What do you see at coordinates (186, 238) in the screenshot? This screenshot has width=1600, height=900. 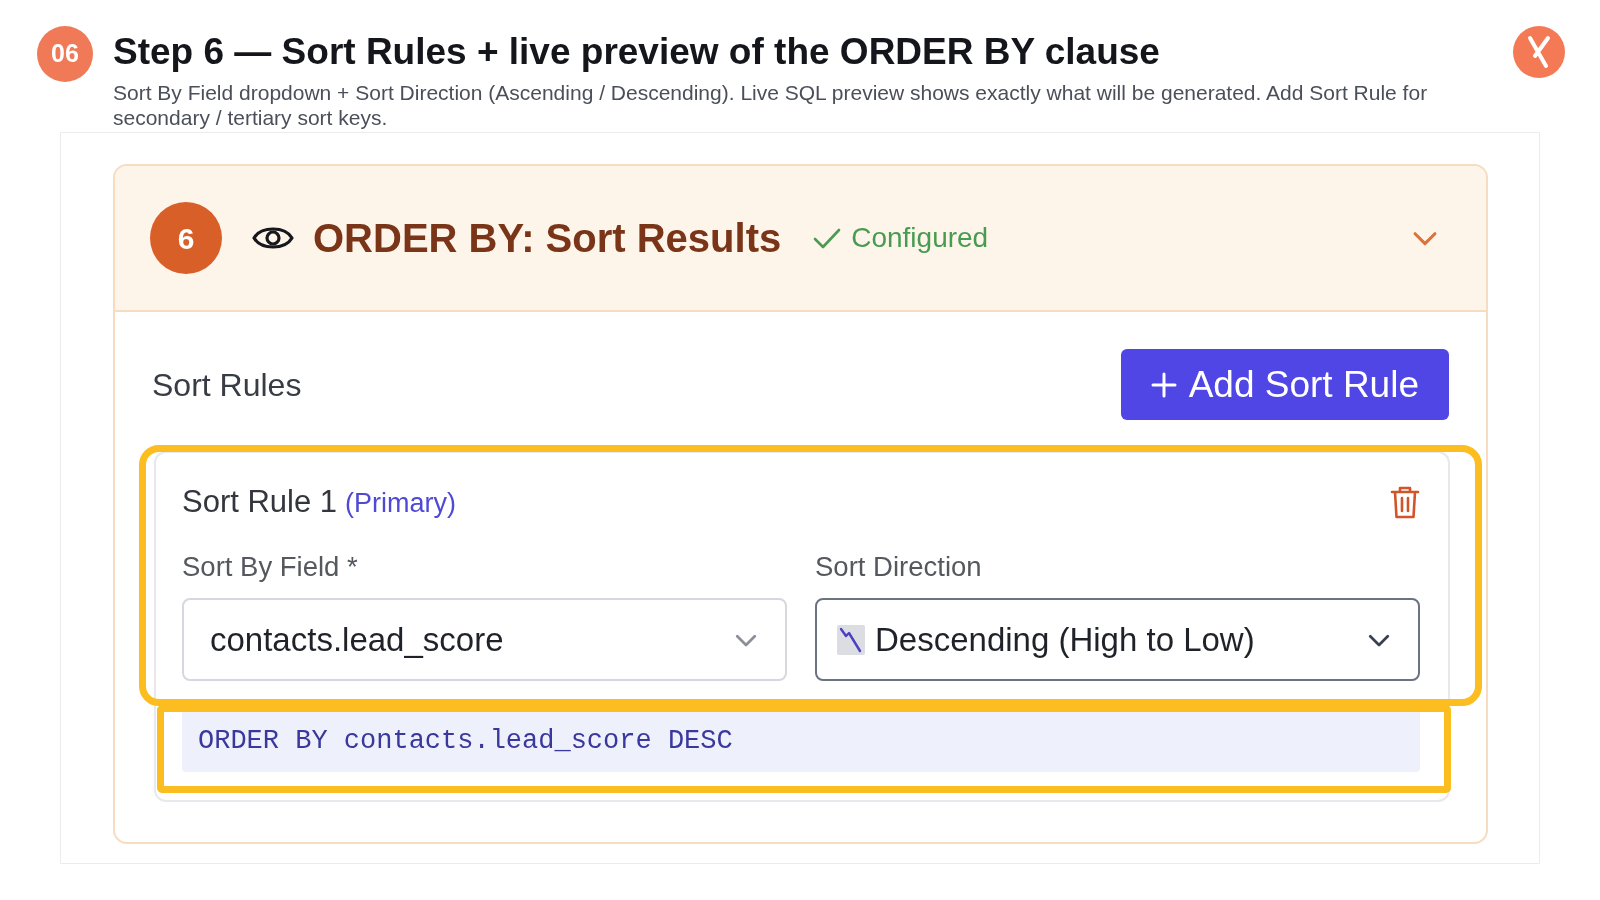 I see `step-number-badge: 6` at bounding box center [186, 238].